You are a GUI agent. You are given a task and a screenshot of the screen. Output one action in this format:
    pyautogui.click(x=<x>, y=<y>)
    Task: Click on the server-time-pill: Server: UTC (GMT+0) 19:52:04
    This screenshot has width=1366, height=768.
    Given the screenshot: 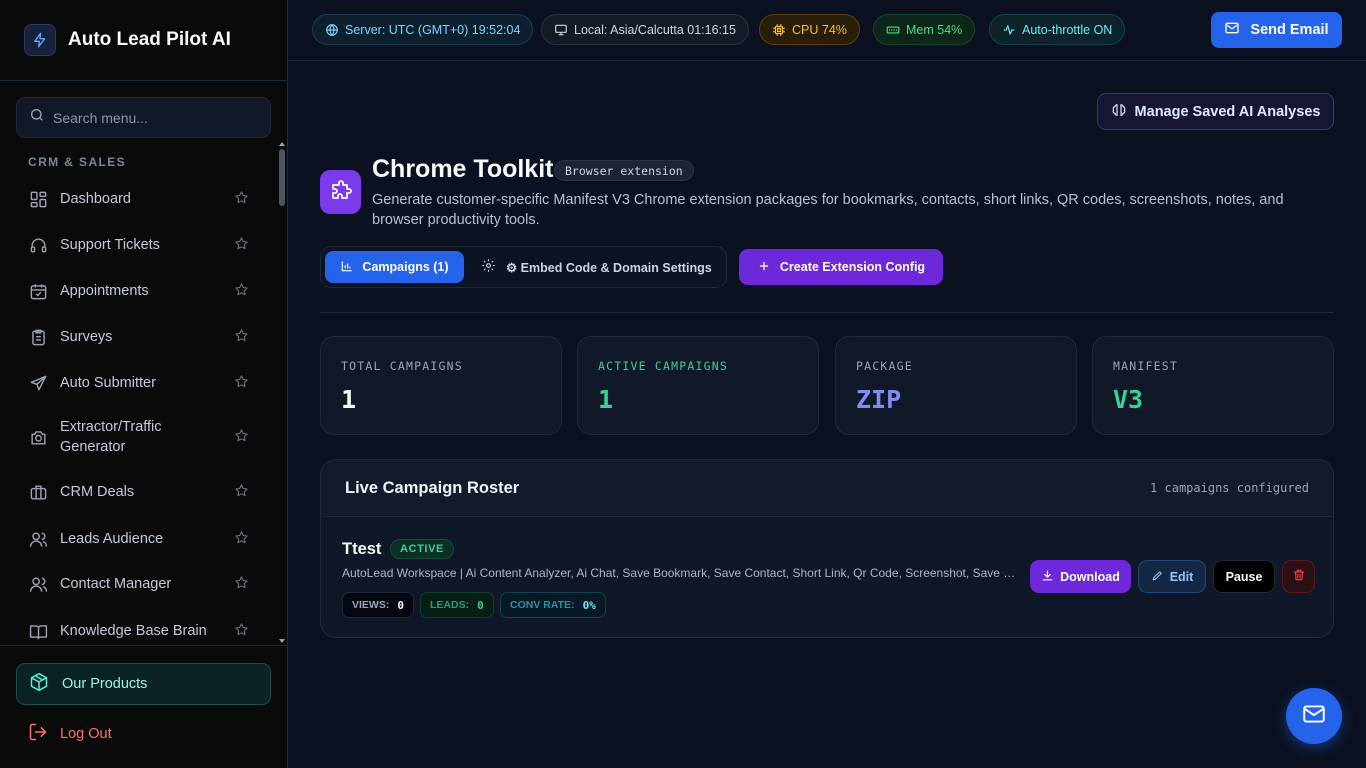 What is the action you would take?
    pyautogui.click(x=423, y=29)
    